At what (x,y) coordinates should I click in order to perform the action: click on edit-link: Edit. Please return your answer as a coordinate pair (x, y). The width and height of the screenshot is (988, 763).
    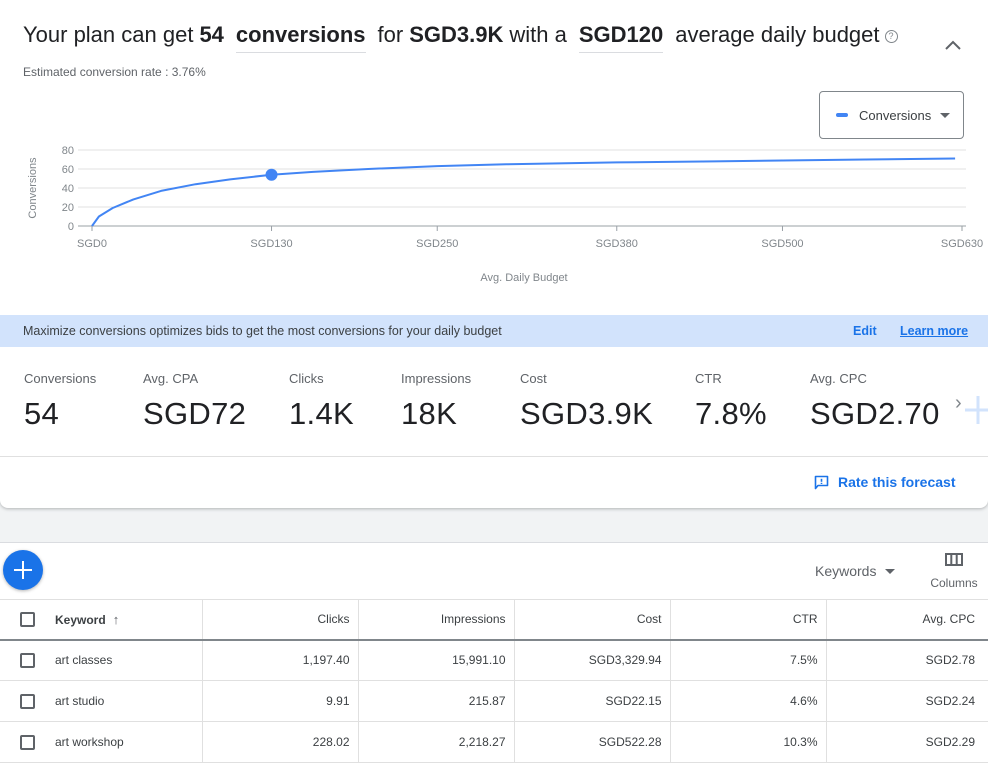
    Looking at the image, I should click on (865, 331).